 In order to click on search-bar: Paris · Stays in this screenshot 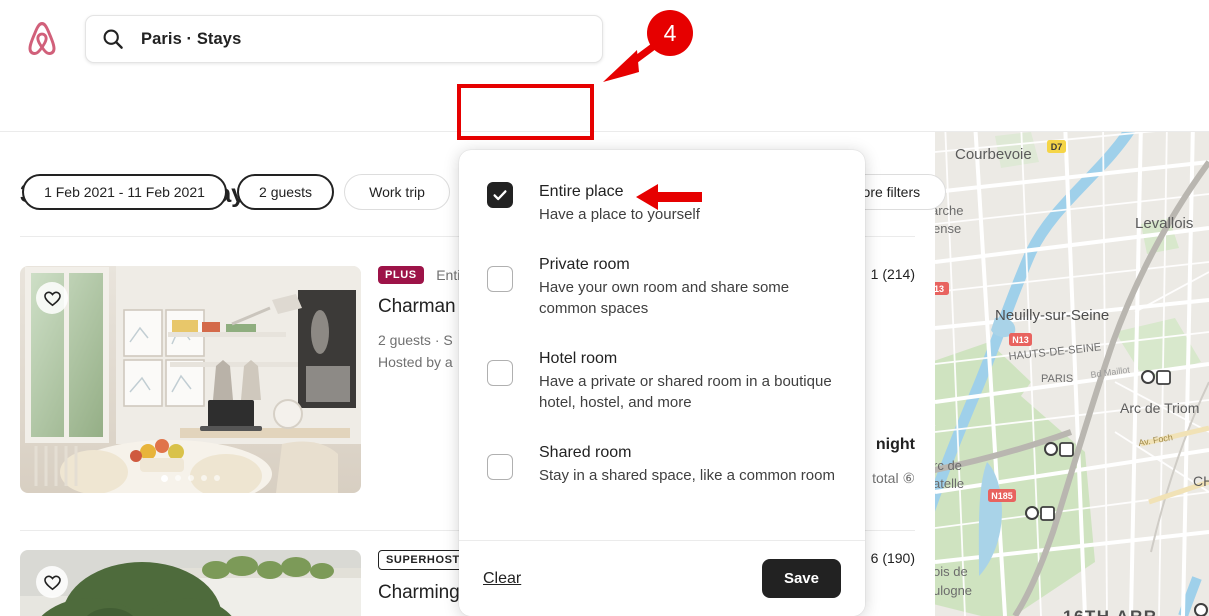, I will do `click(344, 39)`.